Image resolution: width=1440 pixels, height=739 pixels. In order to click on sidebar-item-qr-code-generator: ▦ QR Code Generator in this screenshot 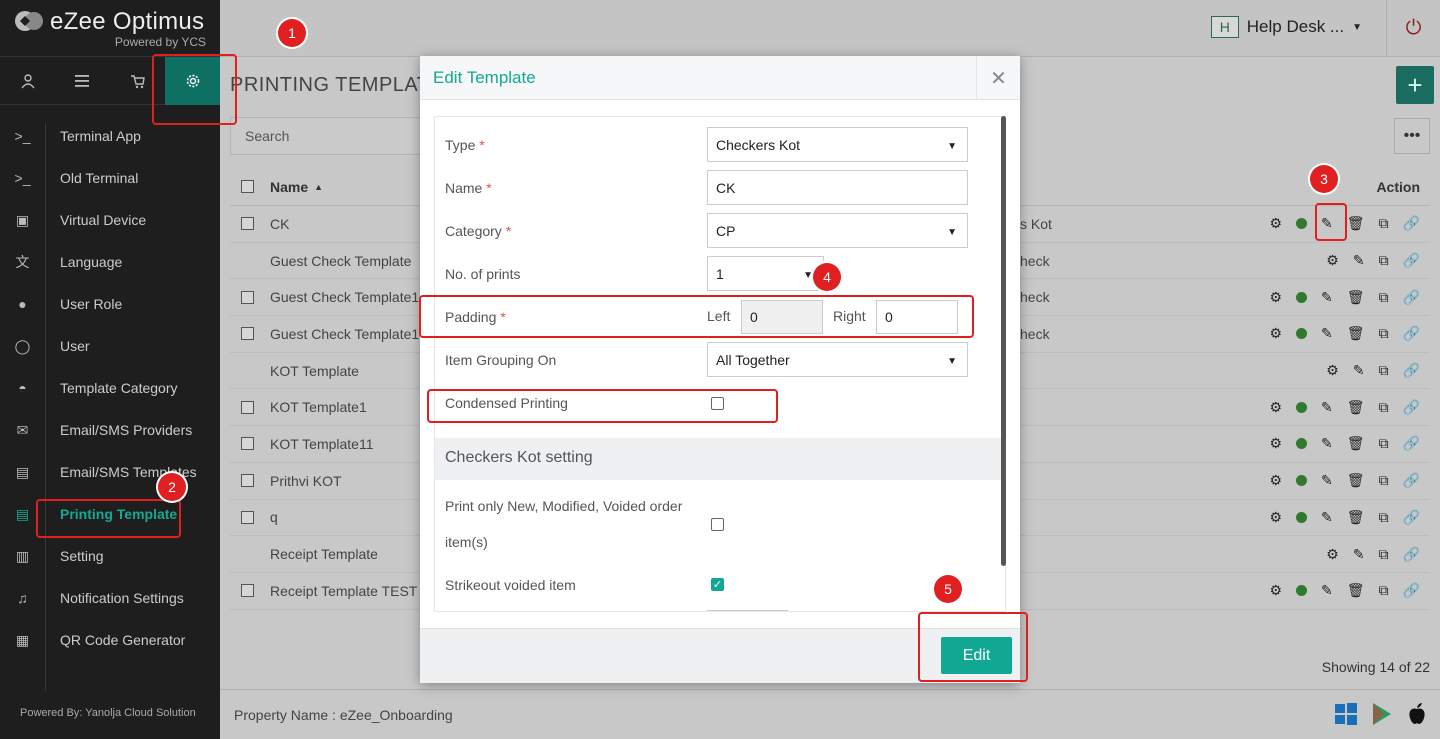, I will do `click(110, 640)`.